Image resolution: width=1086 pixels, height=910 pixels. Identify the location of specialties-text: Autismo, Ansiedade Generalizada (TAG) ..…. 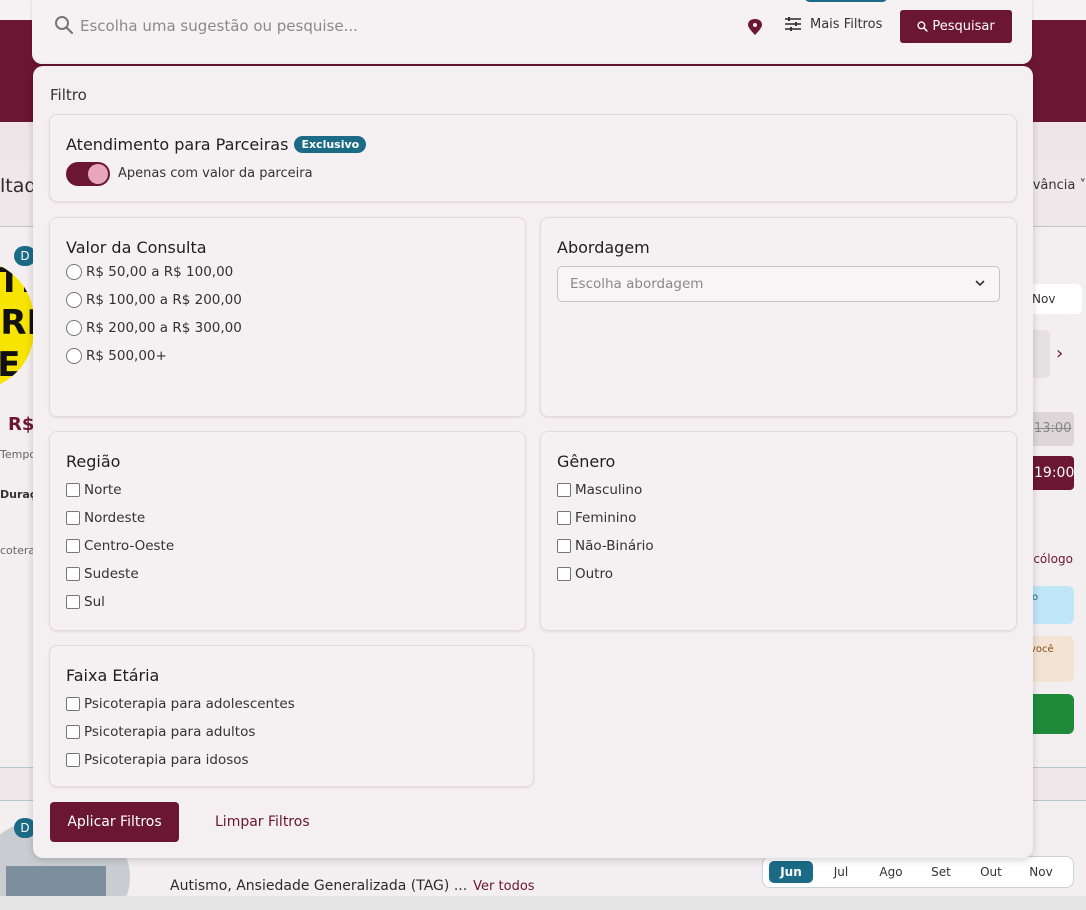
(352, 886).